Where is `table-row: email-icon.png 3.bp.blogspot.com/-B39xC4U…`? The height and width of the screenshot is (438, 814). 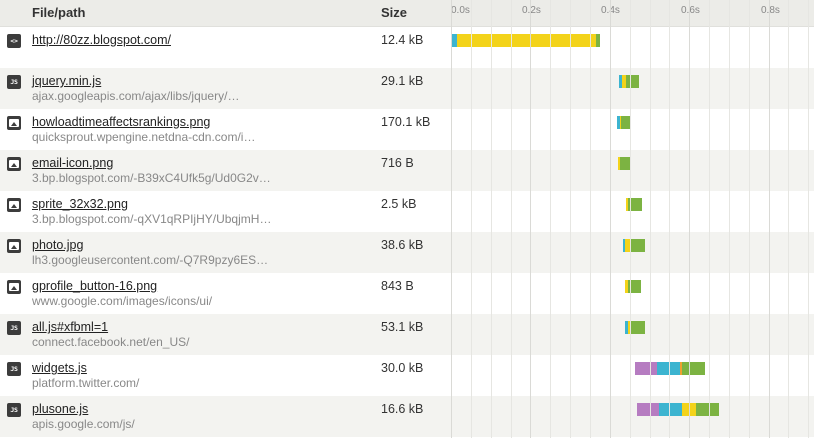 table-row: email-icon.png 3.bp.blogspot.com/-B39xC4U… is located at coordinates (407, 170).